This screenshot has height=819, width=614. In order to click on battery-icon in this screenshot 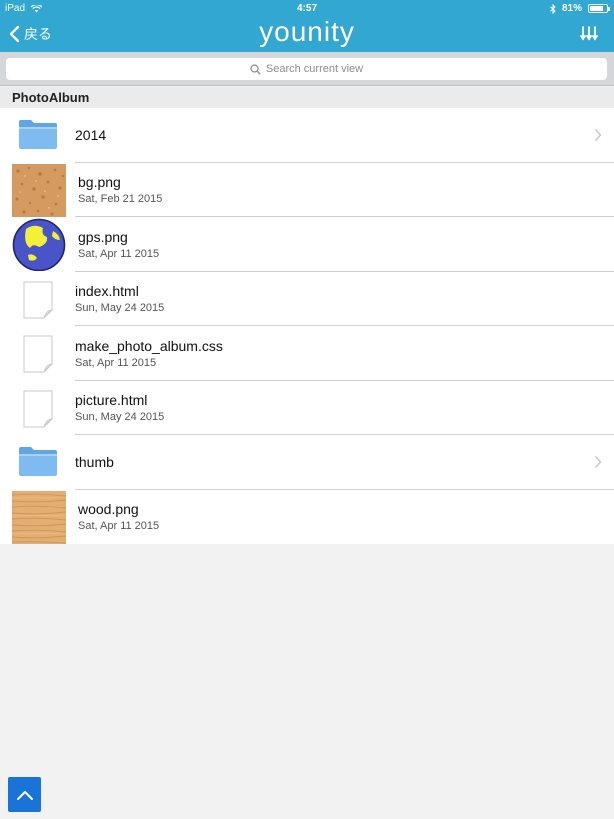, I will do `click(599, 8)`.